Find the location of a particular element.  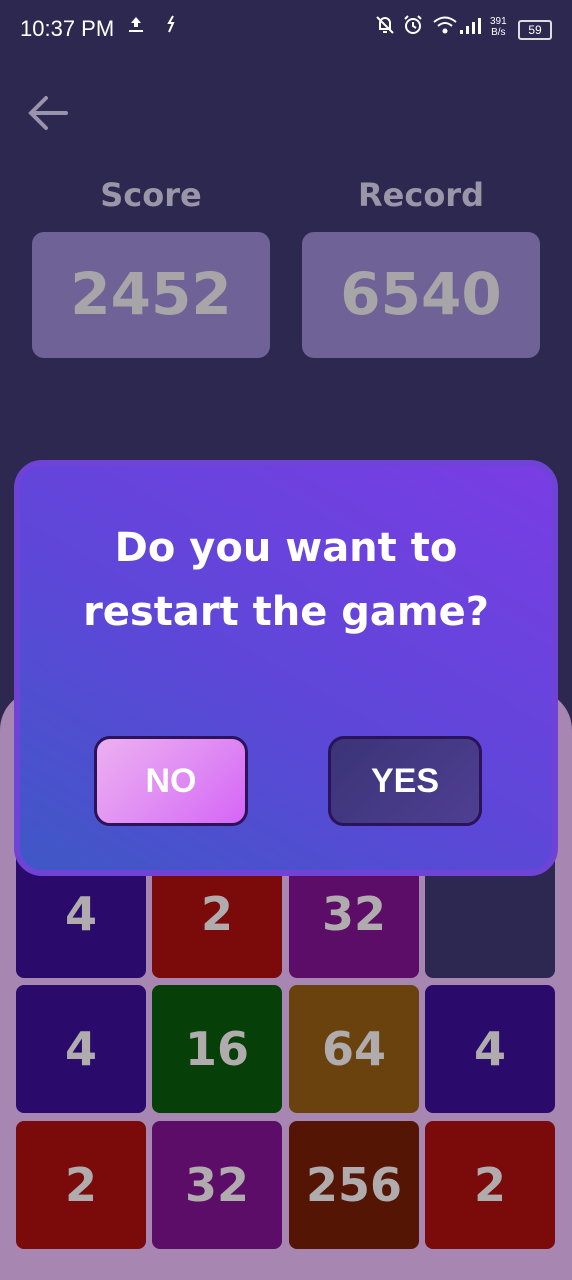

wifi-icon is located at coordinates (445, 28).